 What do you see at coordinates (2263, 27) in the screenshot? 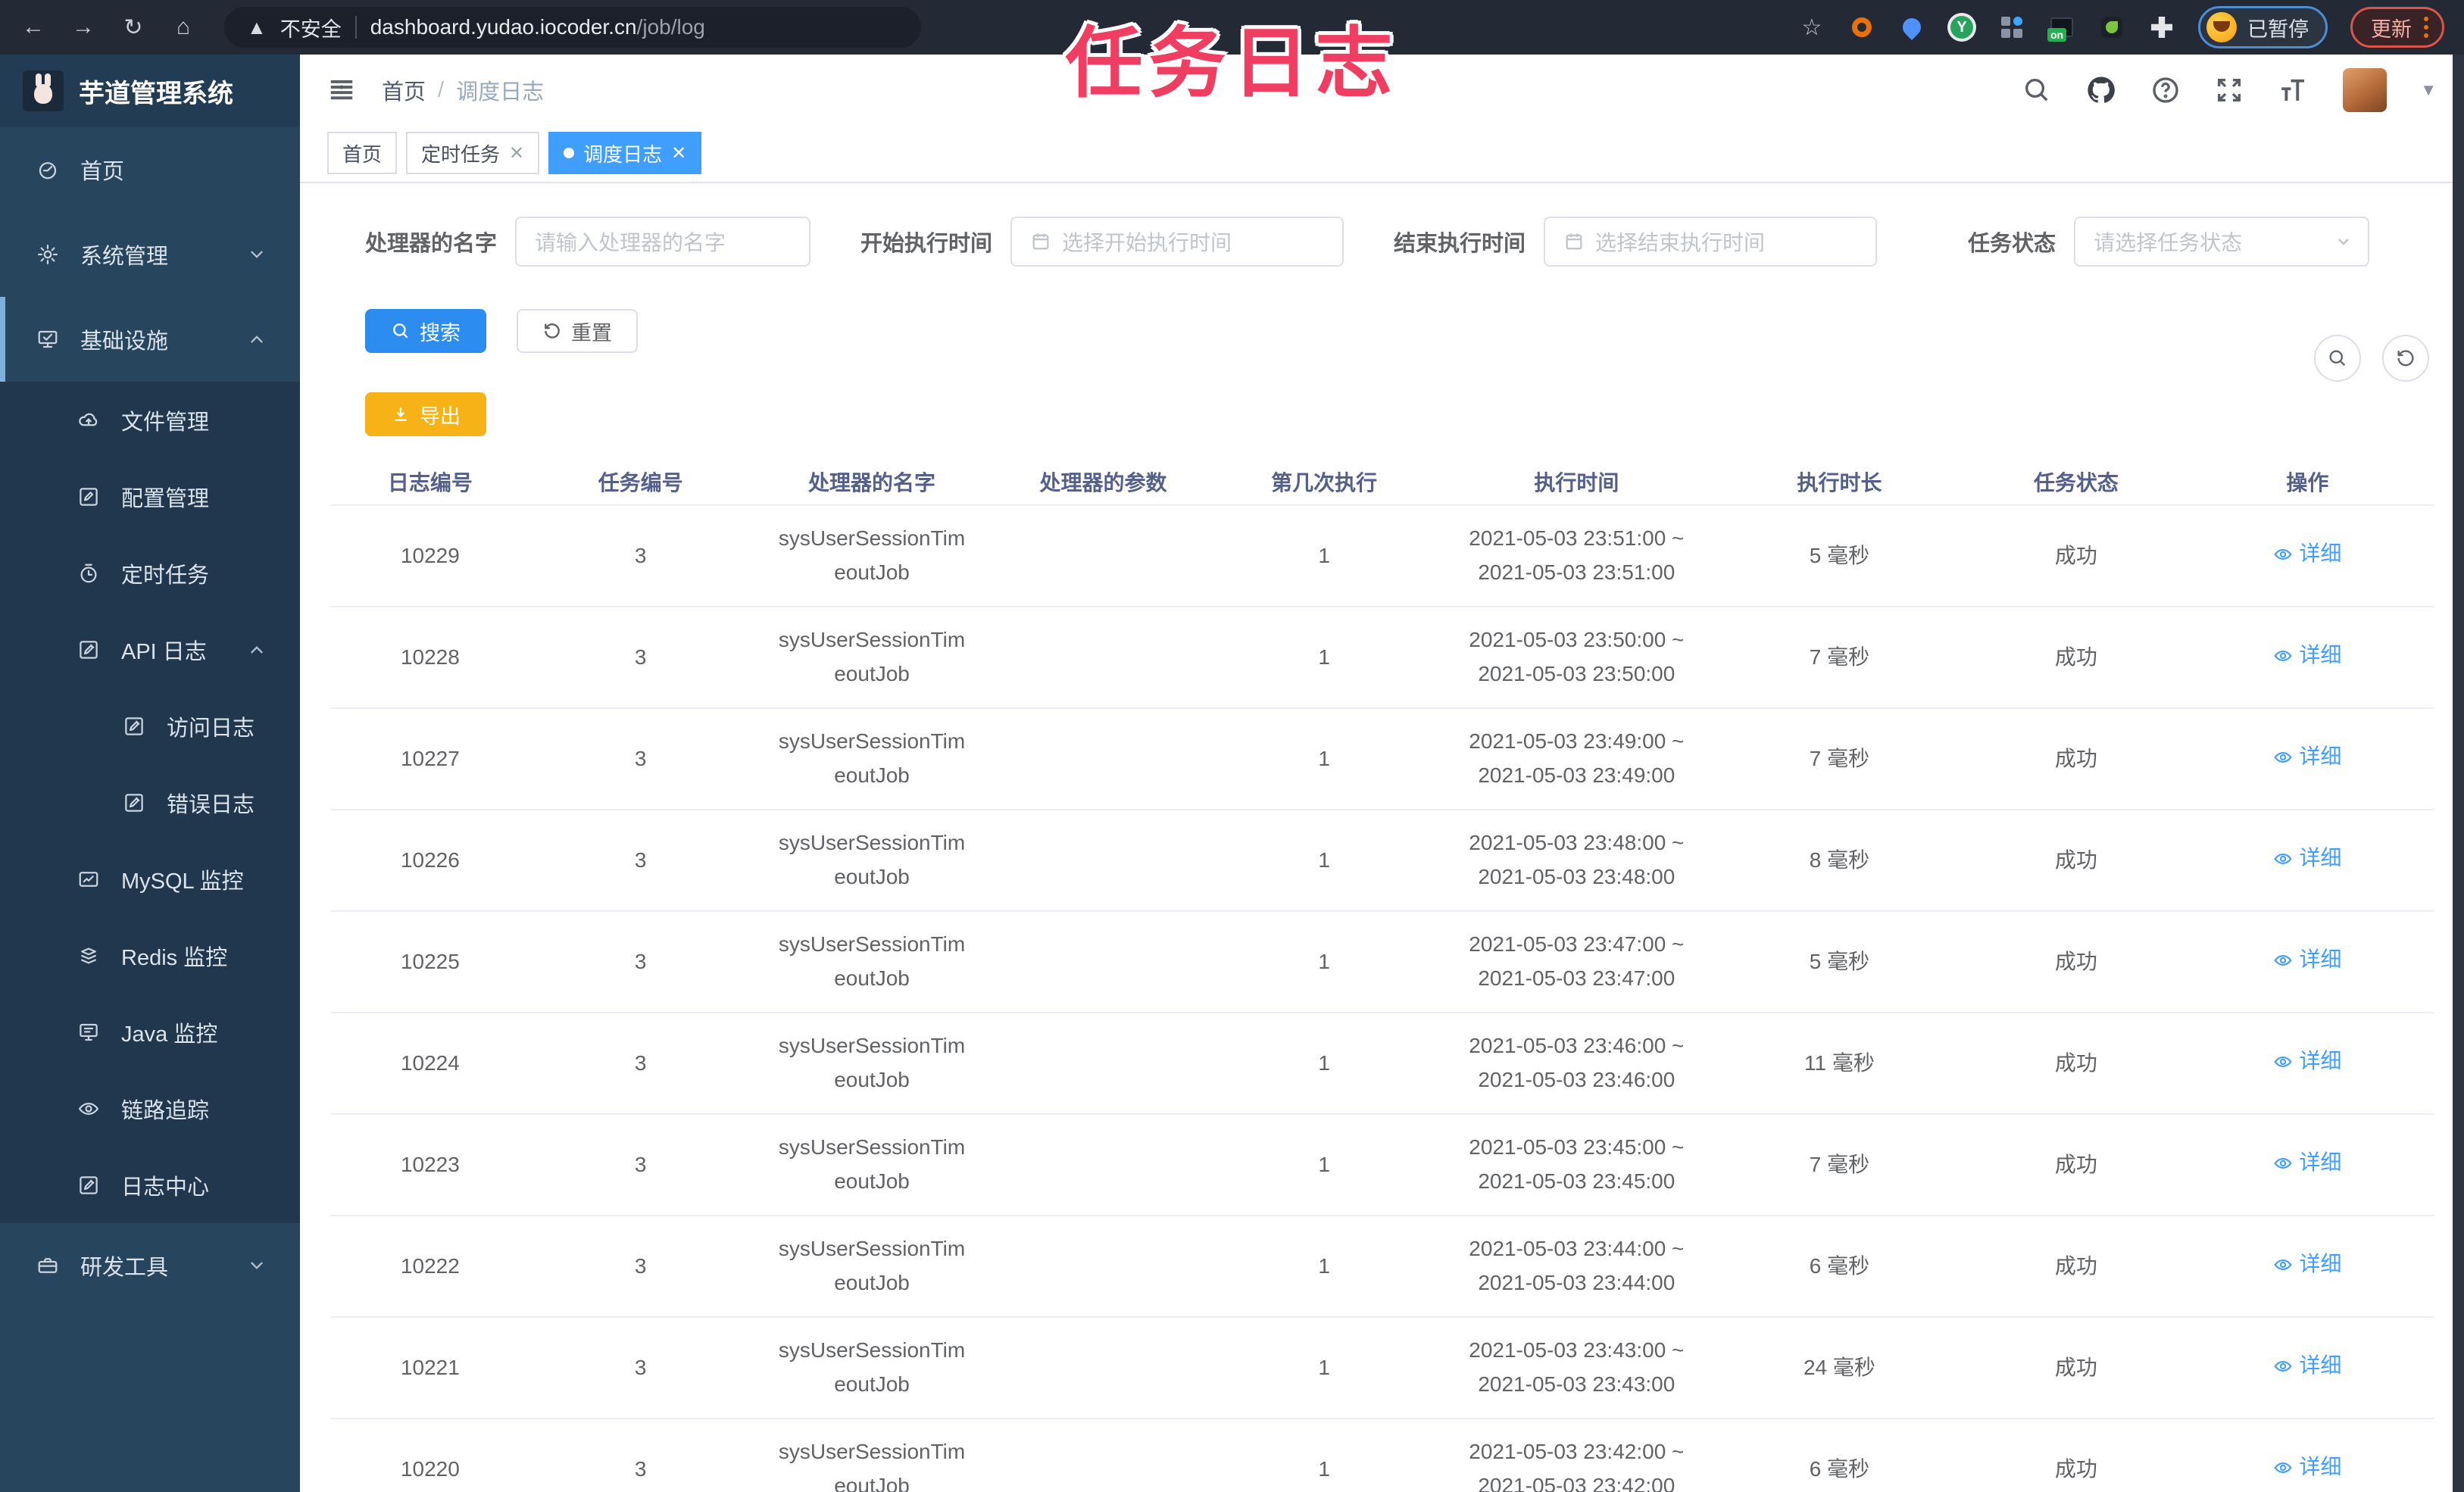
I see `browser-profile-chip: 已暂停` at bounding box center [2263, 27].